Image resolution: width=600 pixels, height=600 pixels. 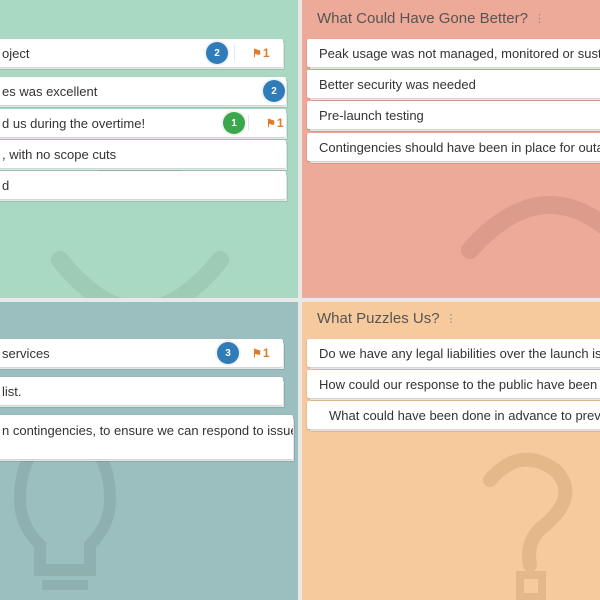 I want to click on column-title: What Could Have Gone Better? ⋮, so click(x=431, y=18).